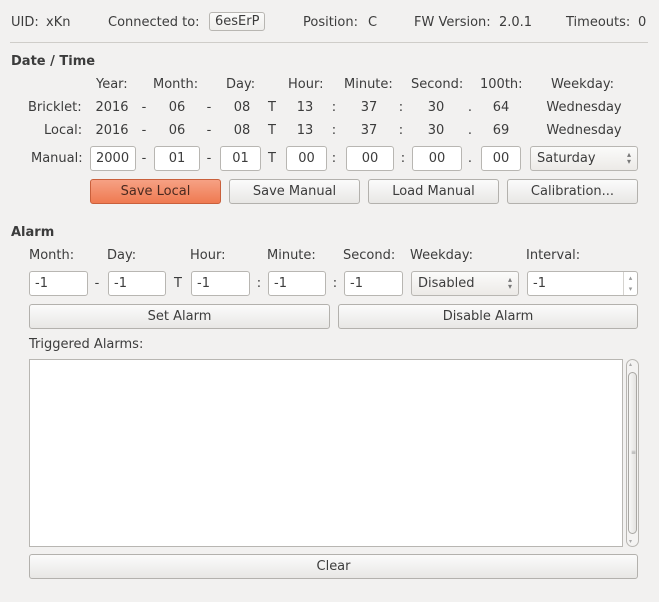  Describe the element at coordinates (582, 84) in the screenshot. I see `col-weekday: Weekday:` at that location.